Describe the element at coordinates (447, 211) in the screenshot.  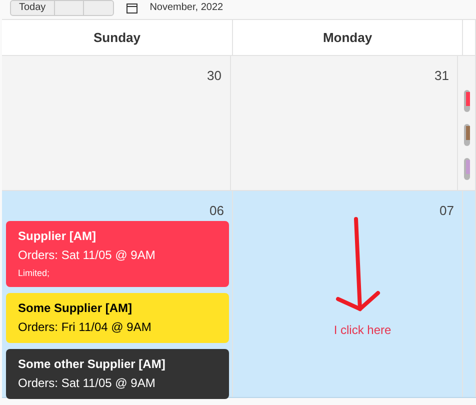
I see `date-number: 07` at that location.